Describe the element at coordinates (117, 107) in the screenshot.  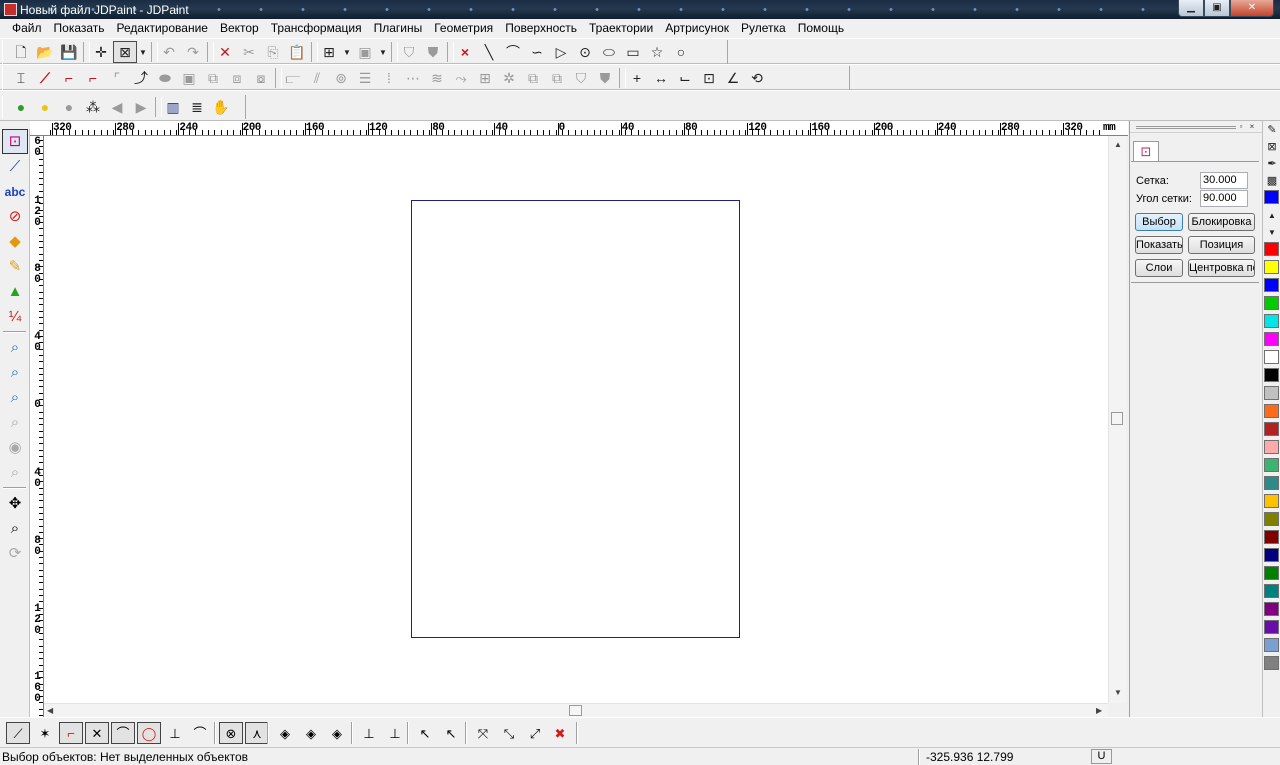
I see `arrow-left-gray-icon: ◀` at that location.